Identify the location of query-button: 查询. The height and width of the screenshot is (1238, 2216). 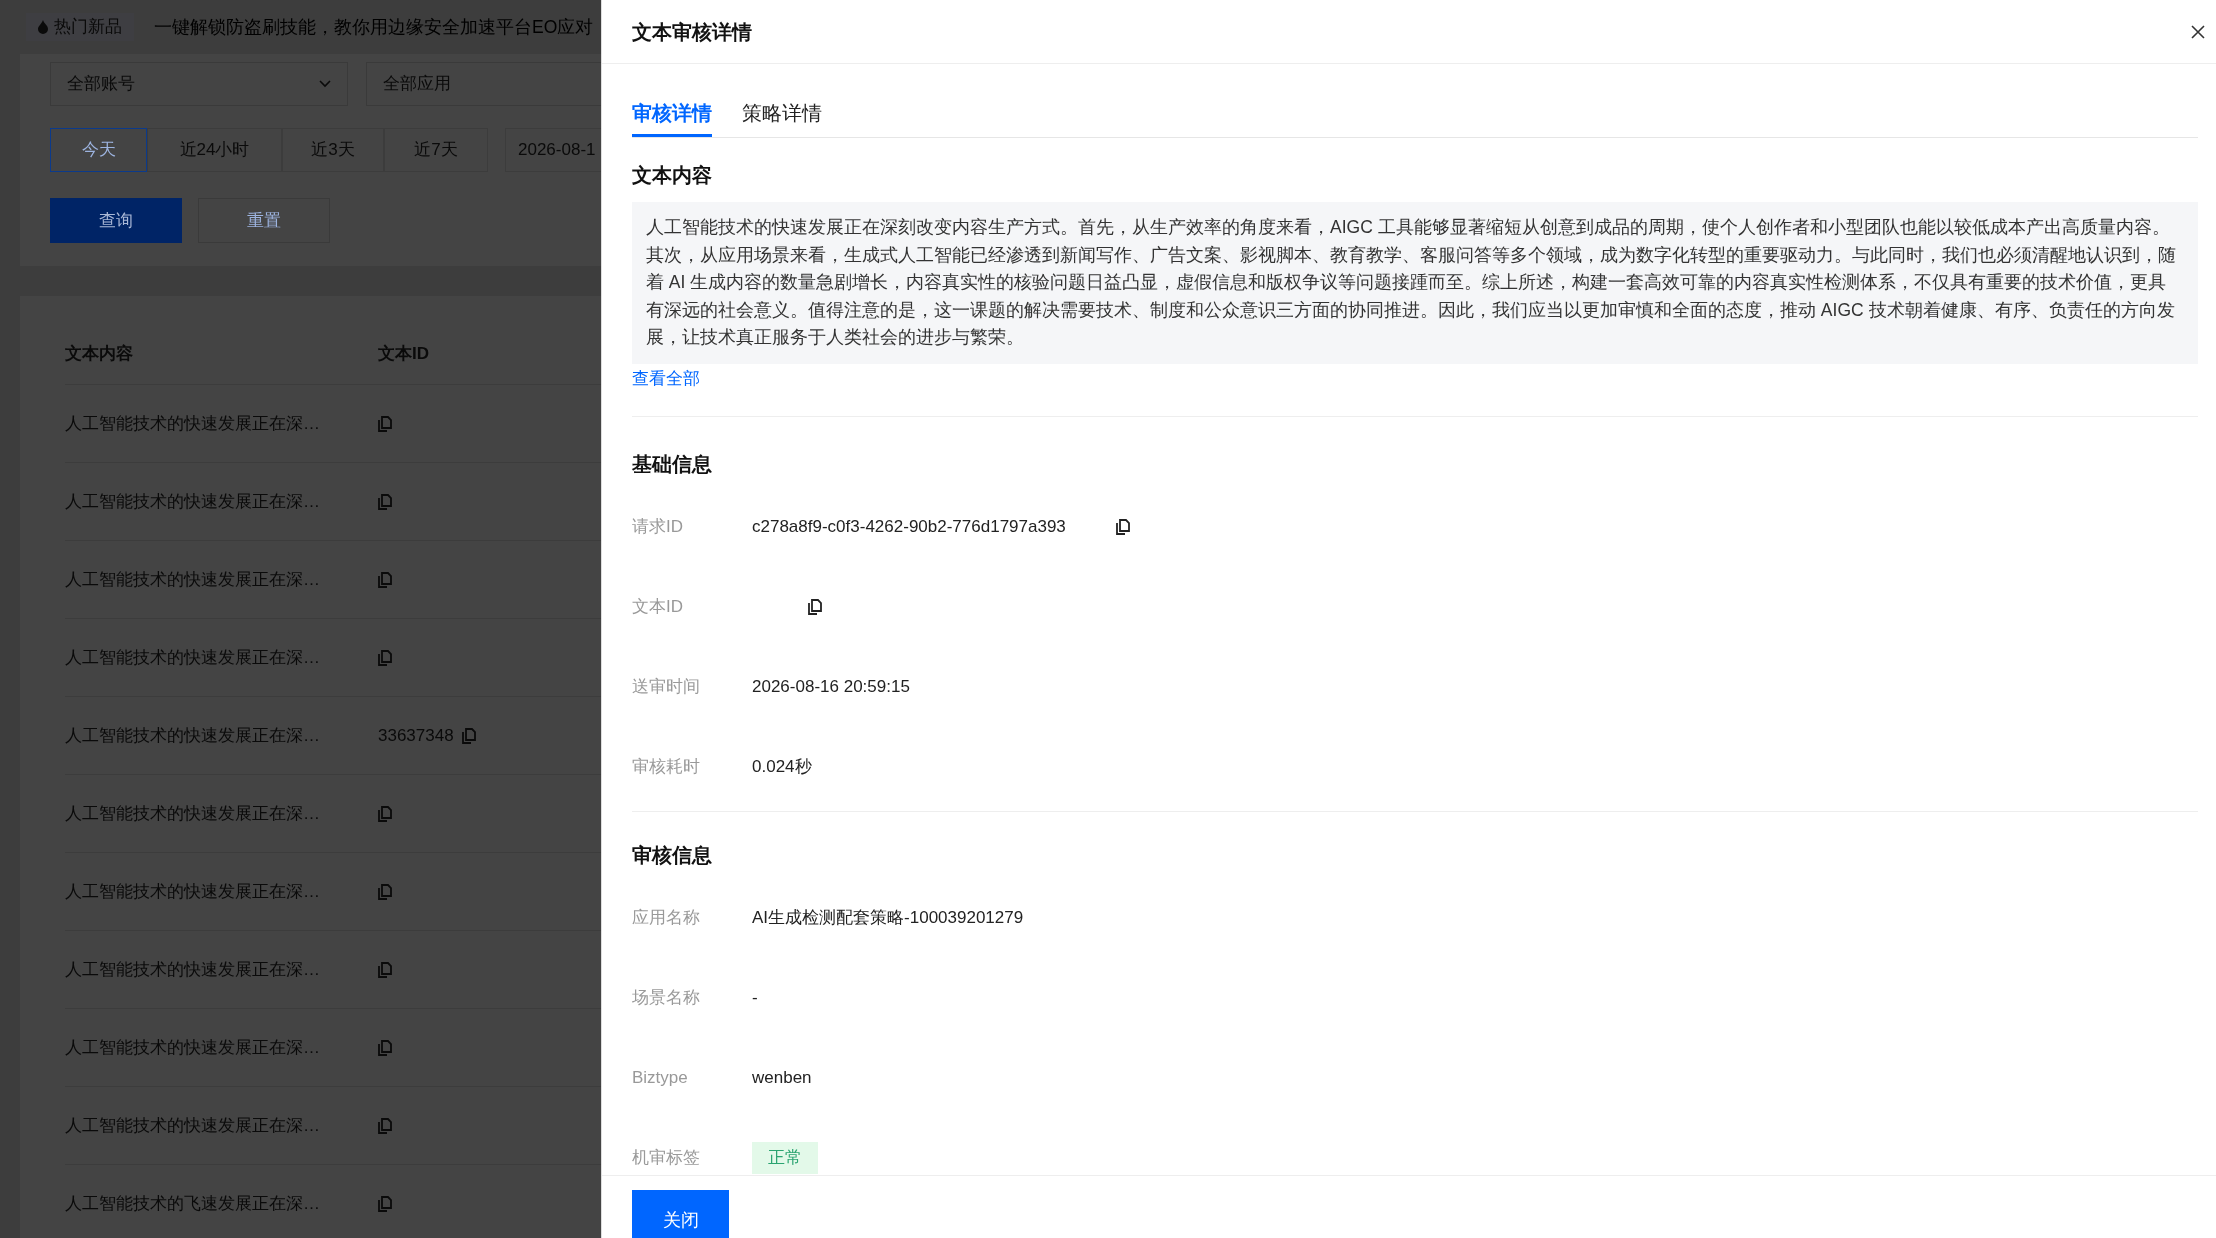
(116, 220).